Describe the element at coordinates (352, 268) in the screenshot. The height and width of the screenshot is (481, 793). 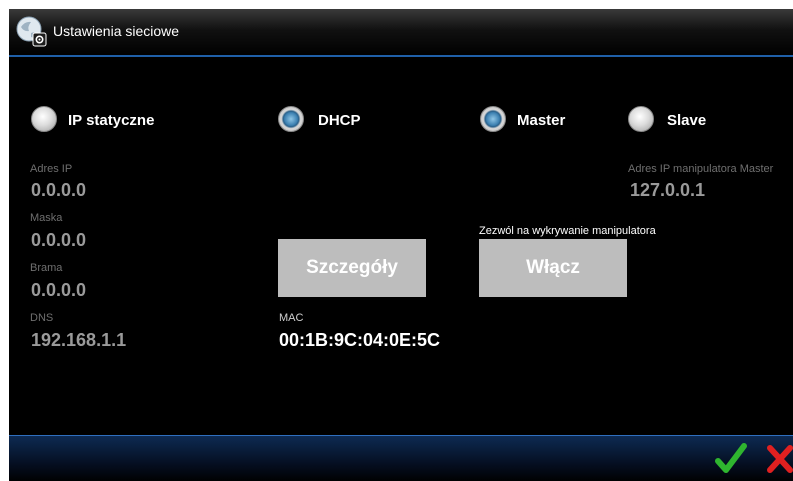
I see `details-button: Szczegóły` at that location.